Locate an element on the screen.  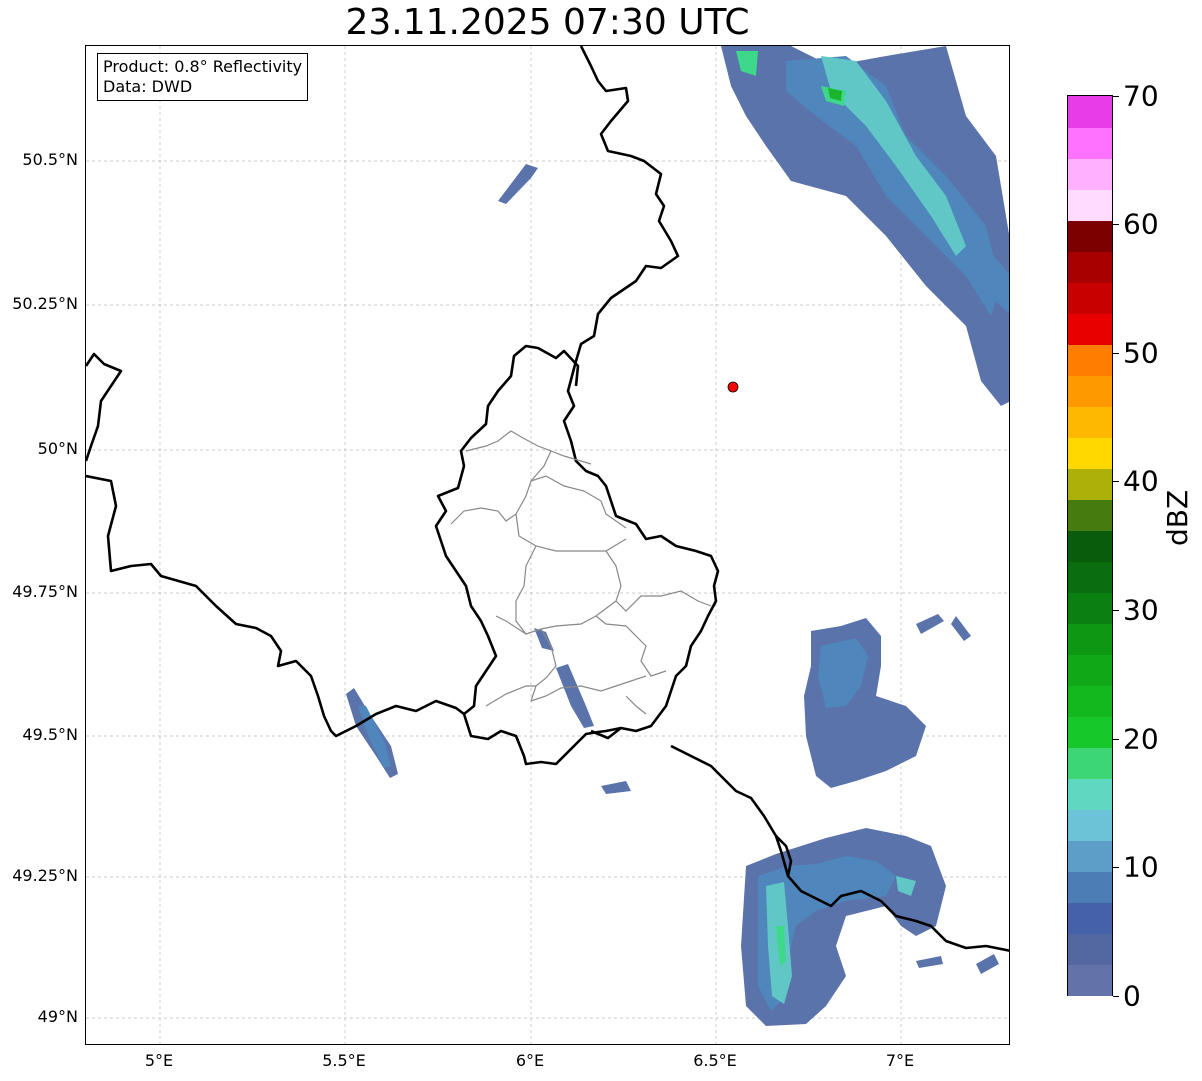
lon-tick-label: 5.5°E is located at coordinates (344, 1060).